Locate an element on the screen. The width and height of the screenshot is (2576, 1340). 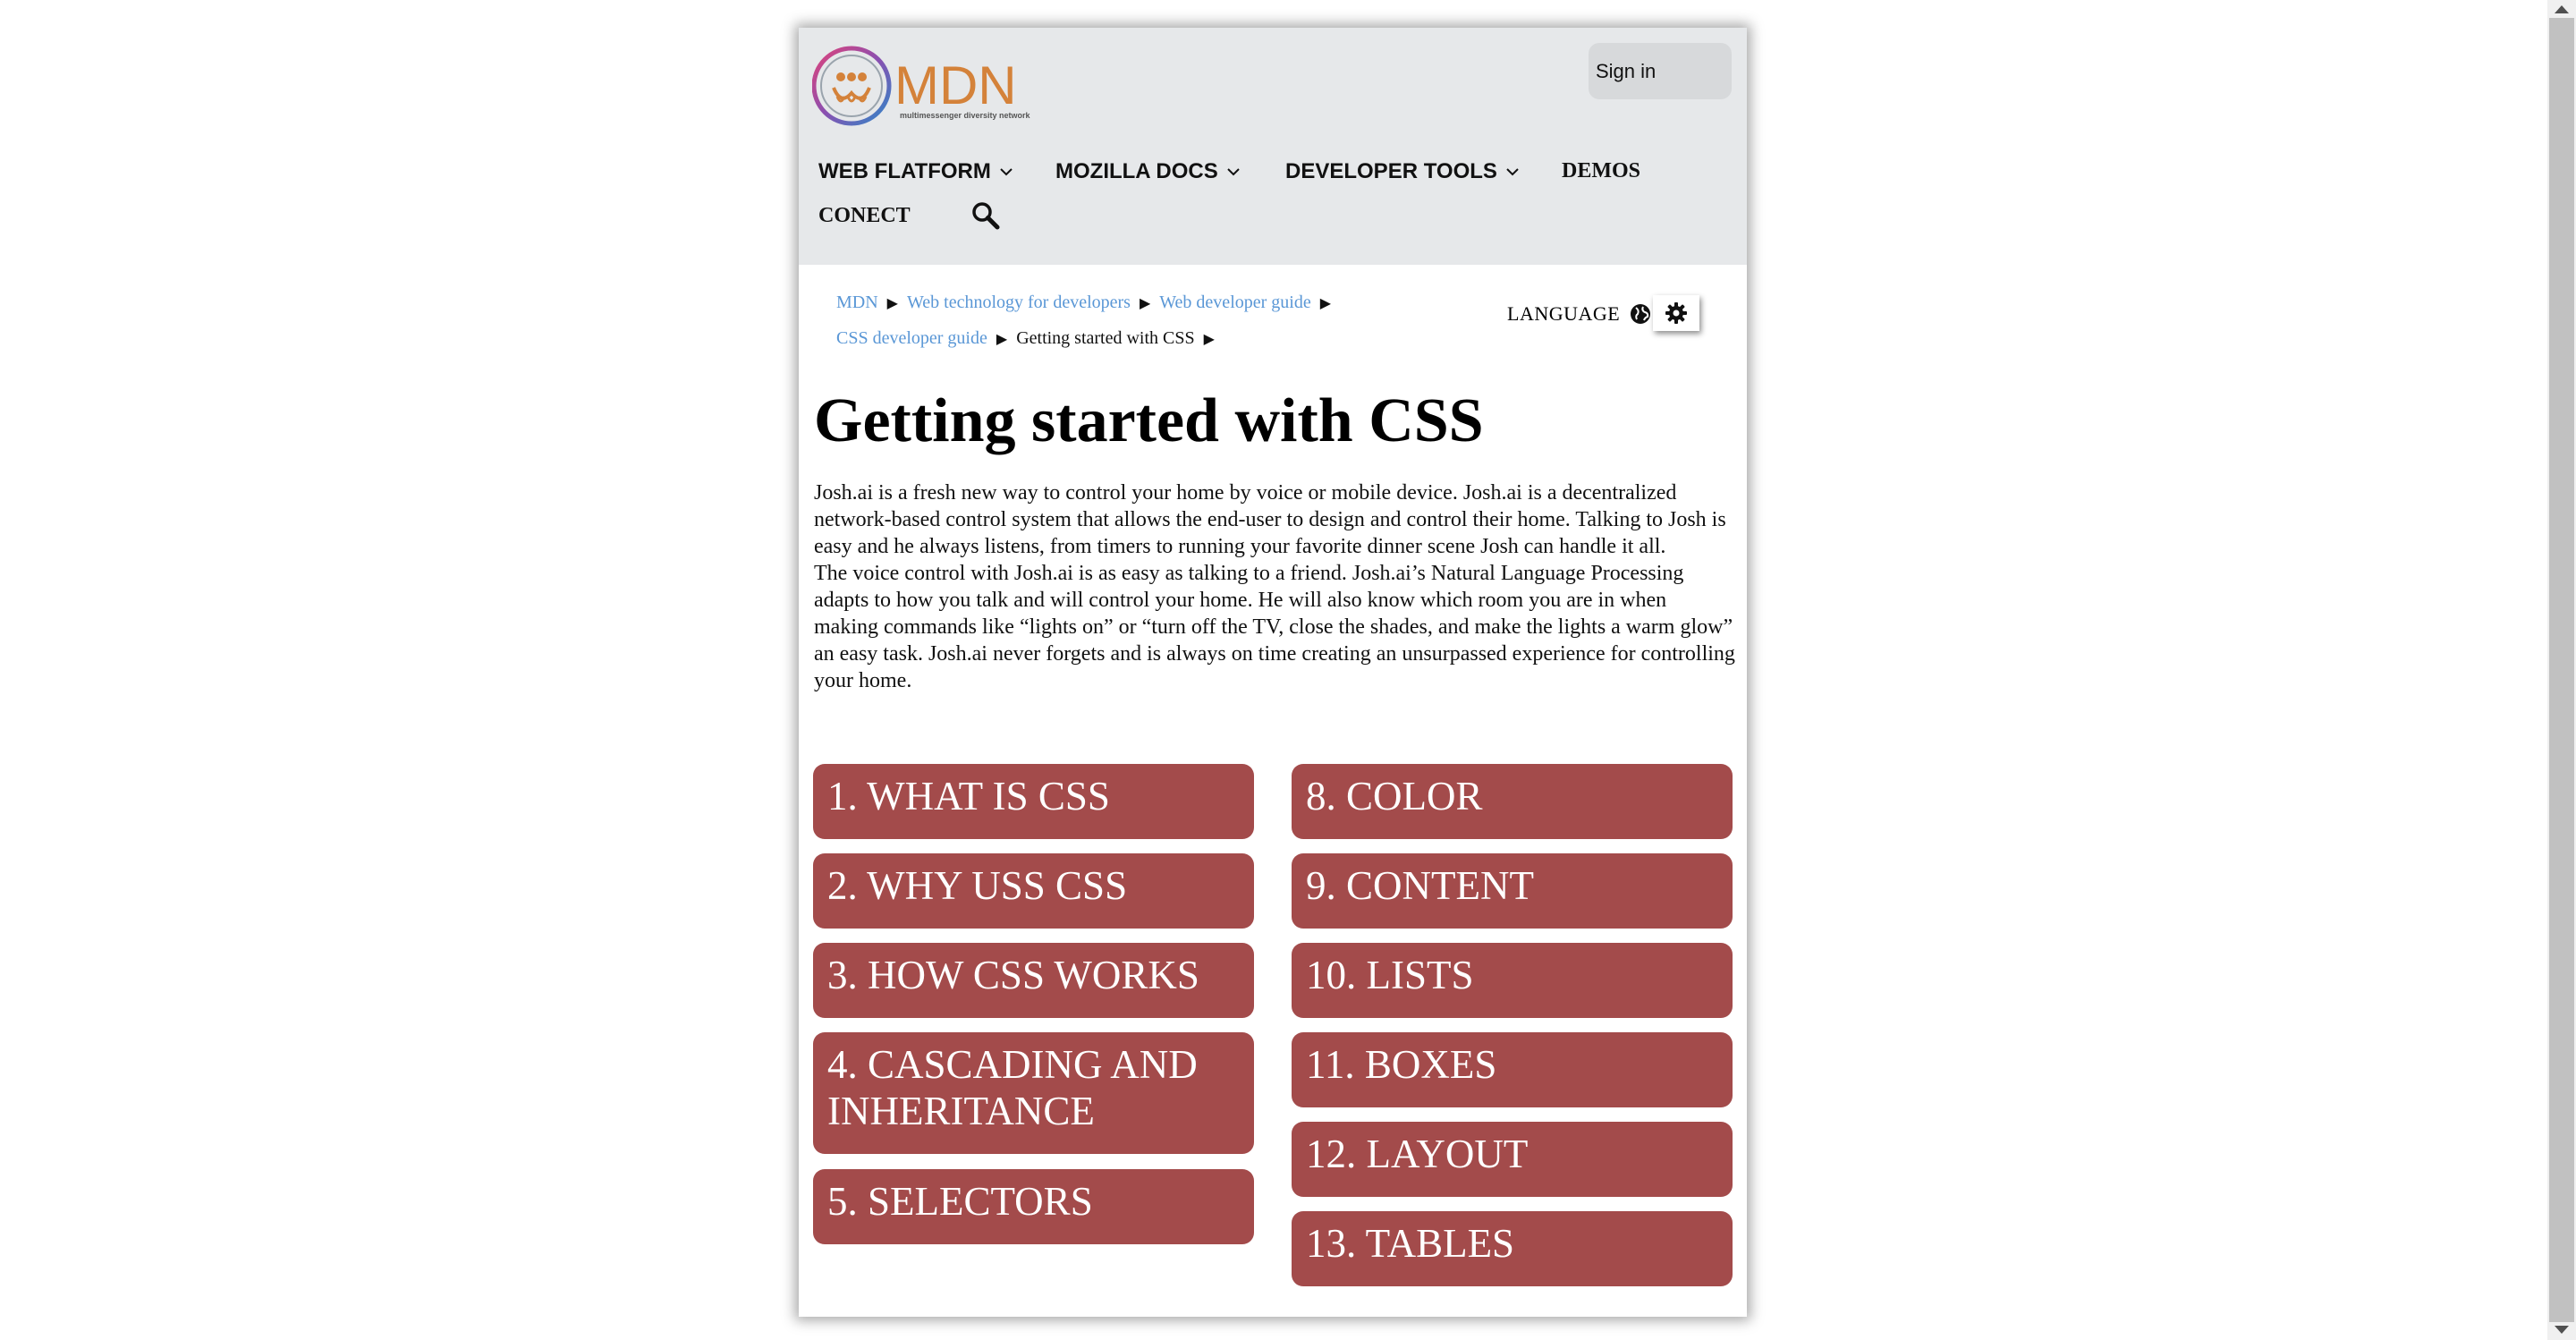
topic-card: 5. SELECTORS is located at coordinates (1033, 1206).